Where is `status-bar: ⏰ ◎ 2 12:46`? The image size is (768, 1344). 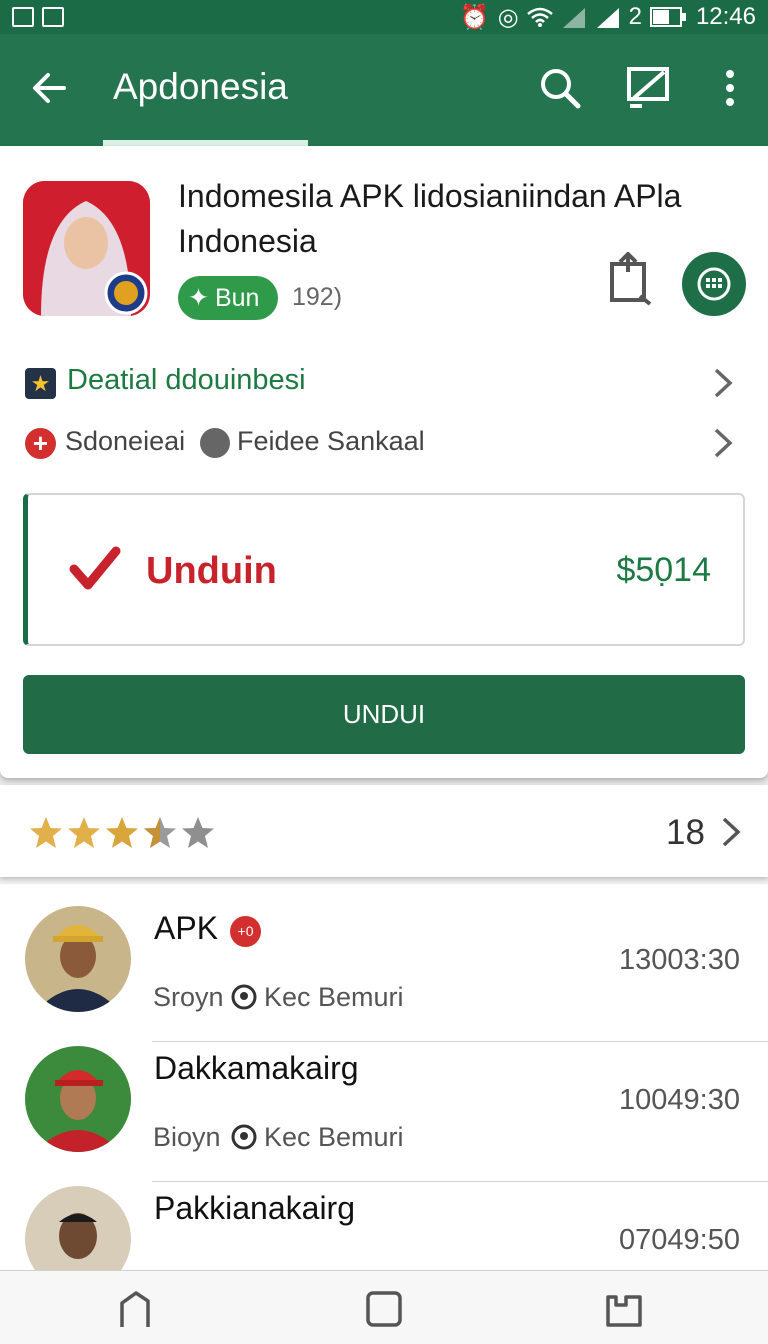 status-bar: ⏰ ◎ 2 12:46 is located at coordinates (384, 17).